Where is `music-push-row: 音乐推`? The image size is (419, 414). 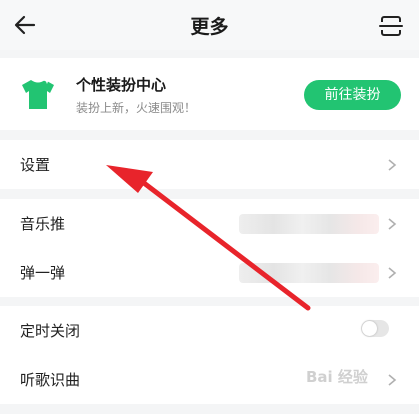
music-push-row: 音乐推 is located at coordinates (209, 223).